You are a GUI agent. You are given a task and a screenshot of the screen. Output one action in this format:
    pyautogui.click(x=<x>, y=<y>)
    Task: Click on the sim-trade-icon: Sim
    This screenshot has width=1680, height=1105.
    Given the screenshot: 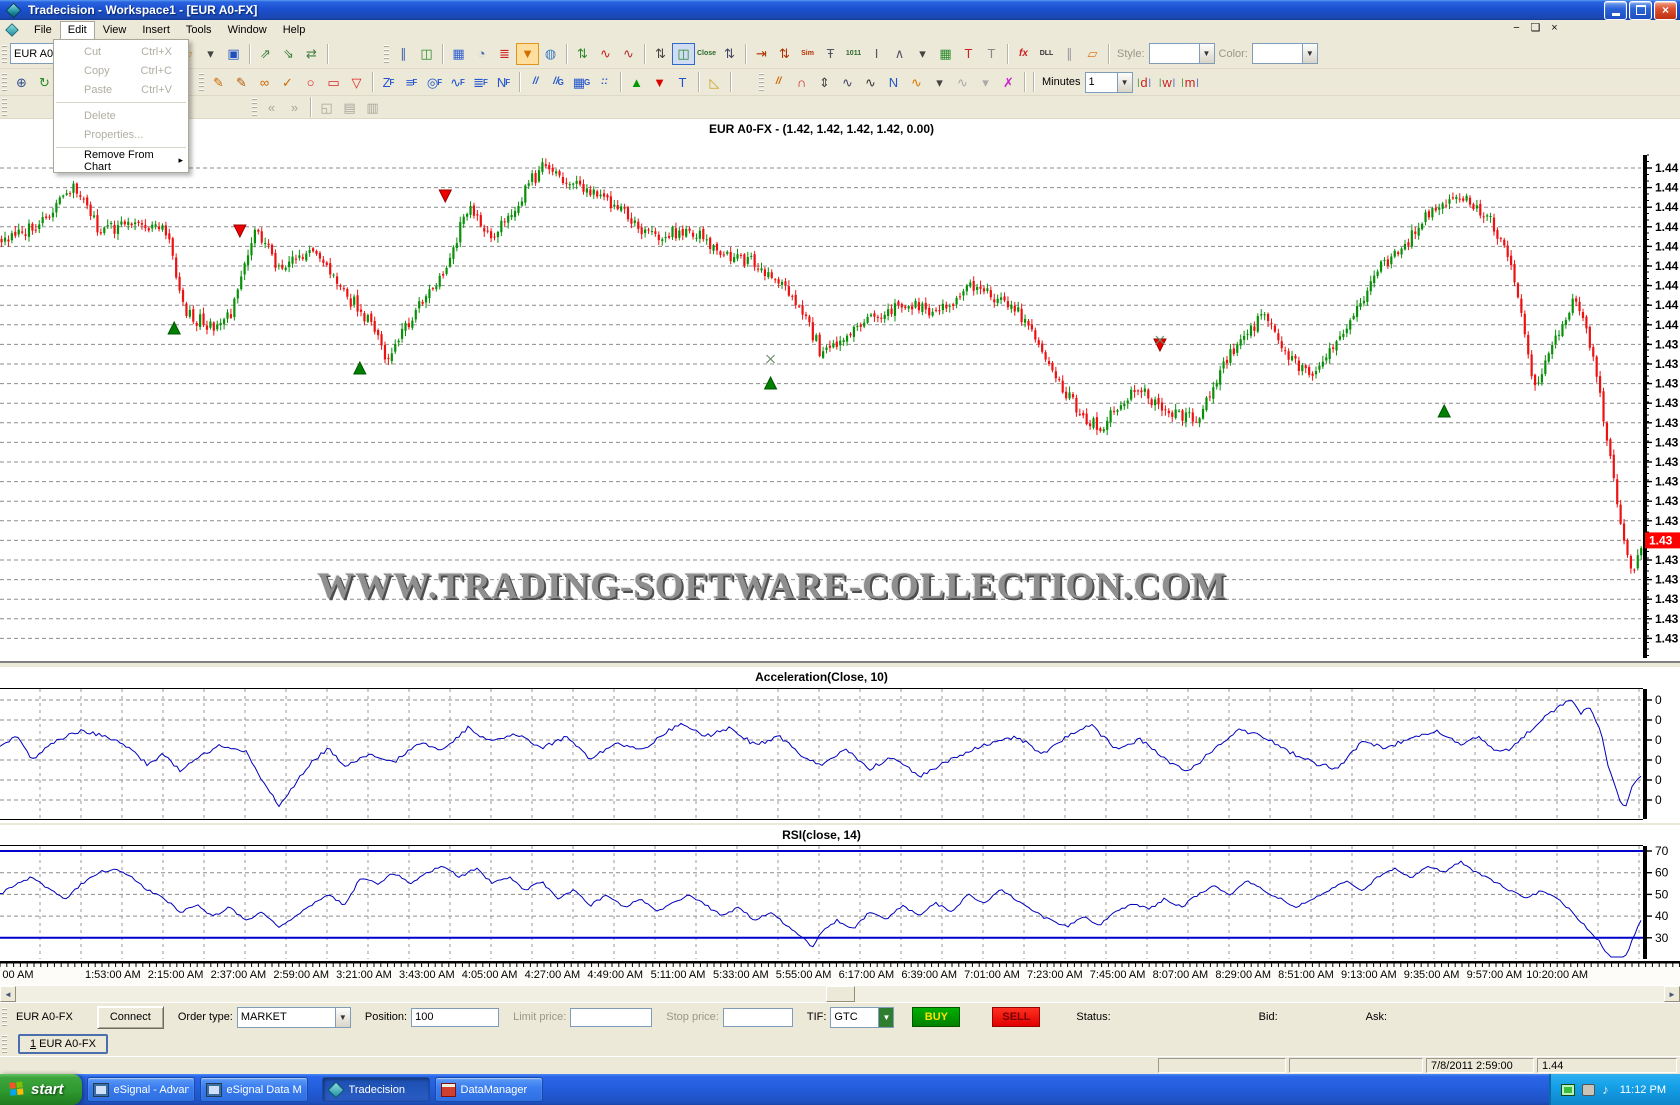 What is the action you would take?
    pyautogui.click(x=807, y=54)
    